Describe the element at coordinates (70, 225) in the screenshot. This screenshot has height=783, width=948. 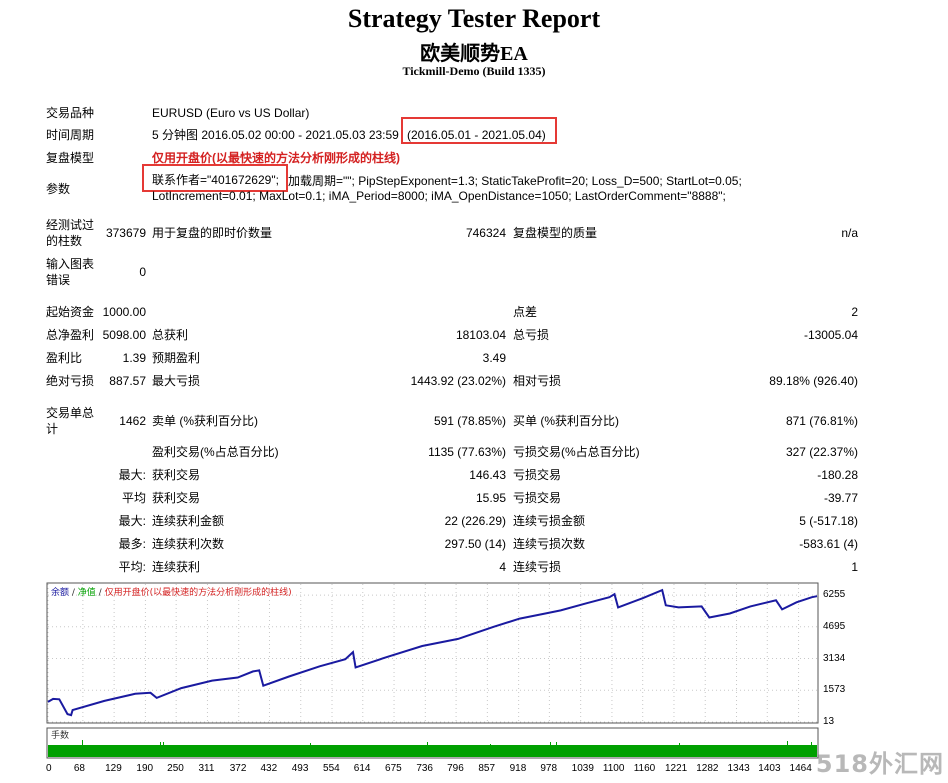
I see `bars-label-1: 经测试过` at that location.